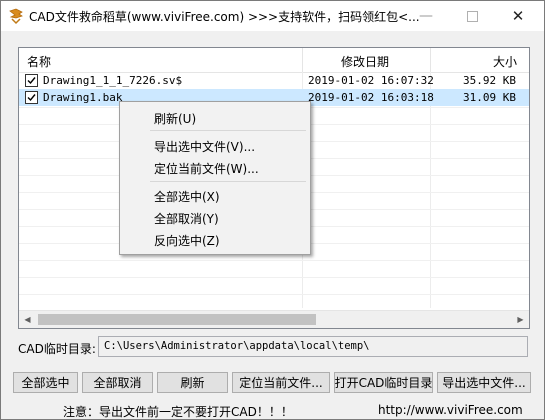  Describe the element at coordinates (192, 382) in the screenshot. I see `refresh-button: 刷新` at that location.